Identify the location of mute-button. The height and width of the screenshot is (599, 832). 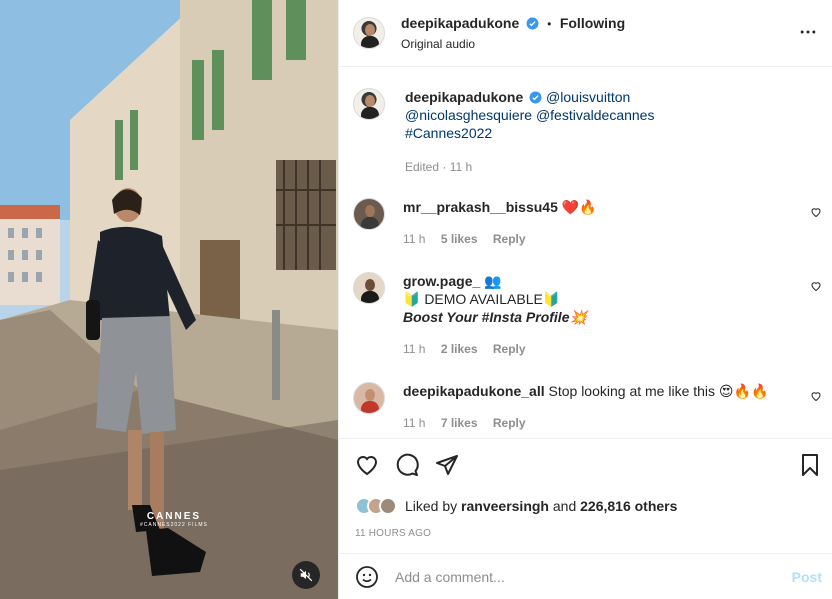
(306, 575).